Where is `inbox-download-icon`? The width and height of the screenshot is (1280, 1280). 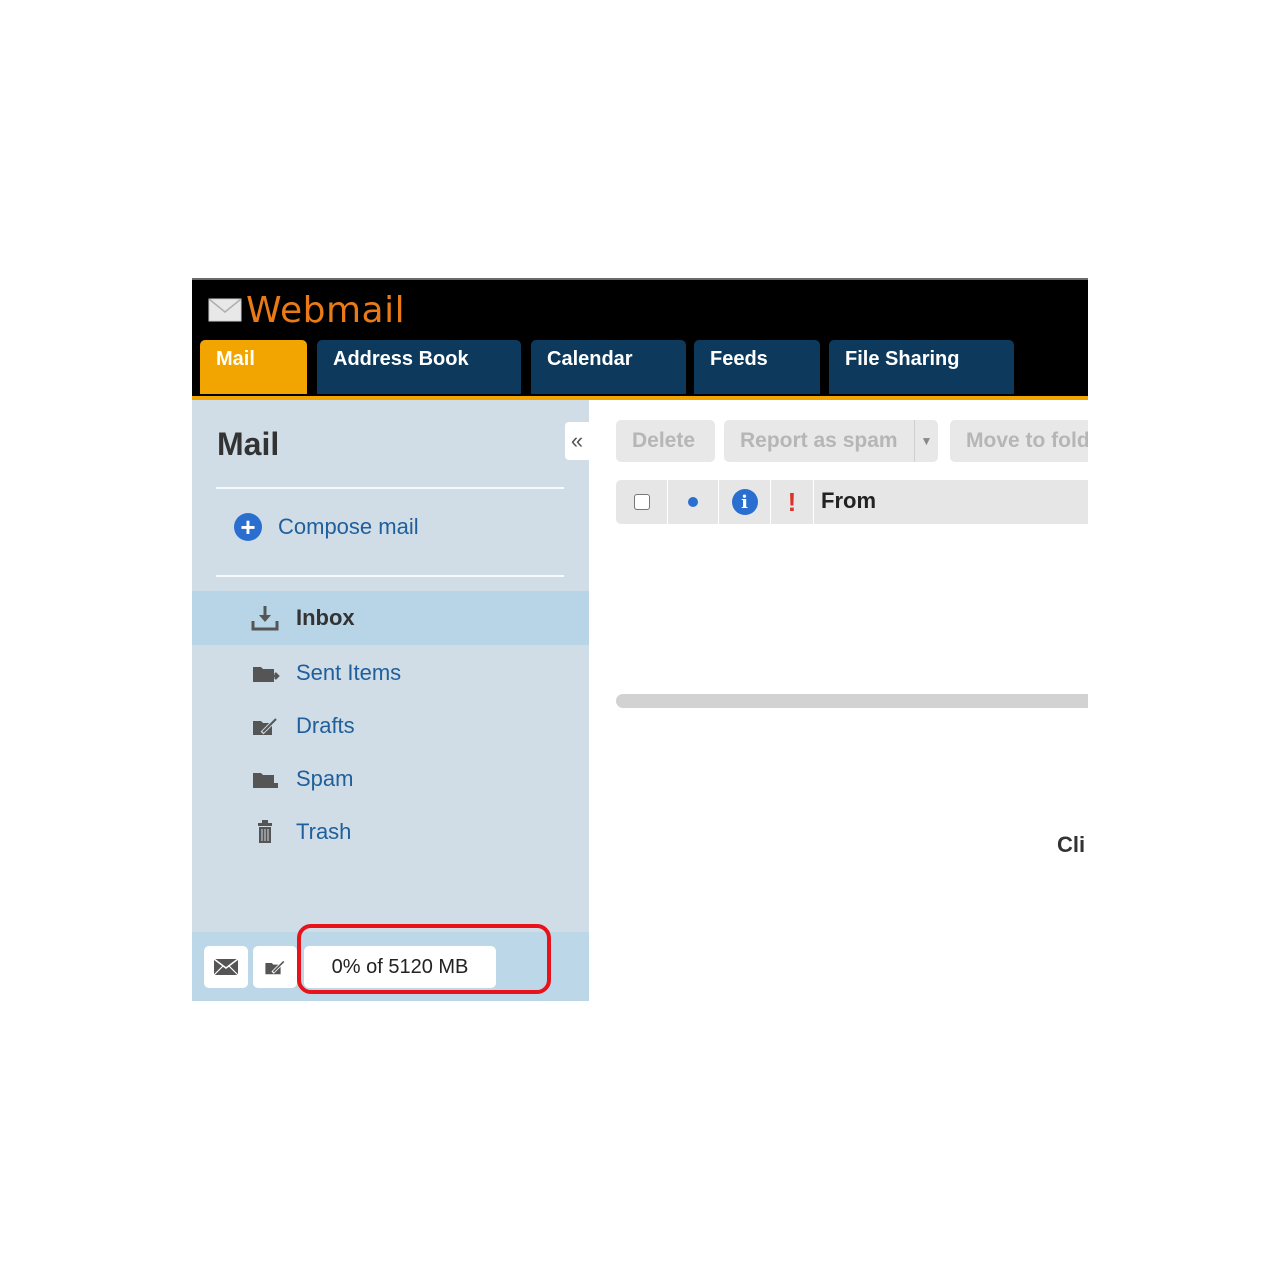 inbox-download-icon is located at coordinates (265, 618).